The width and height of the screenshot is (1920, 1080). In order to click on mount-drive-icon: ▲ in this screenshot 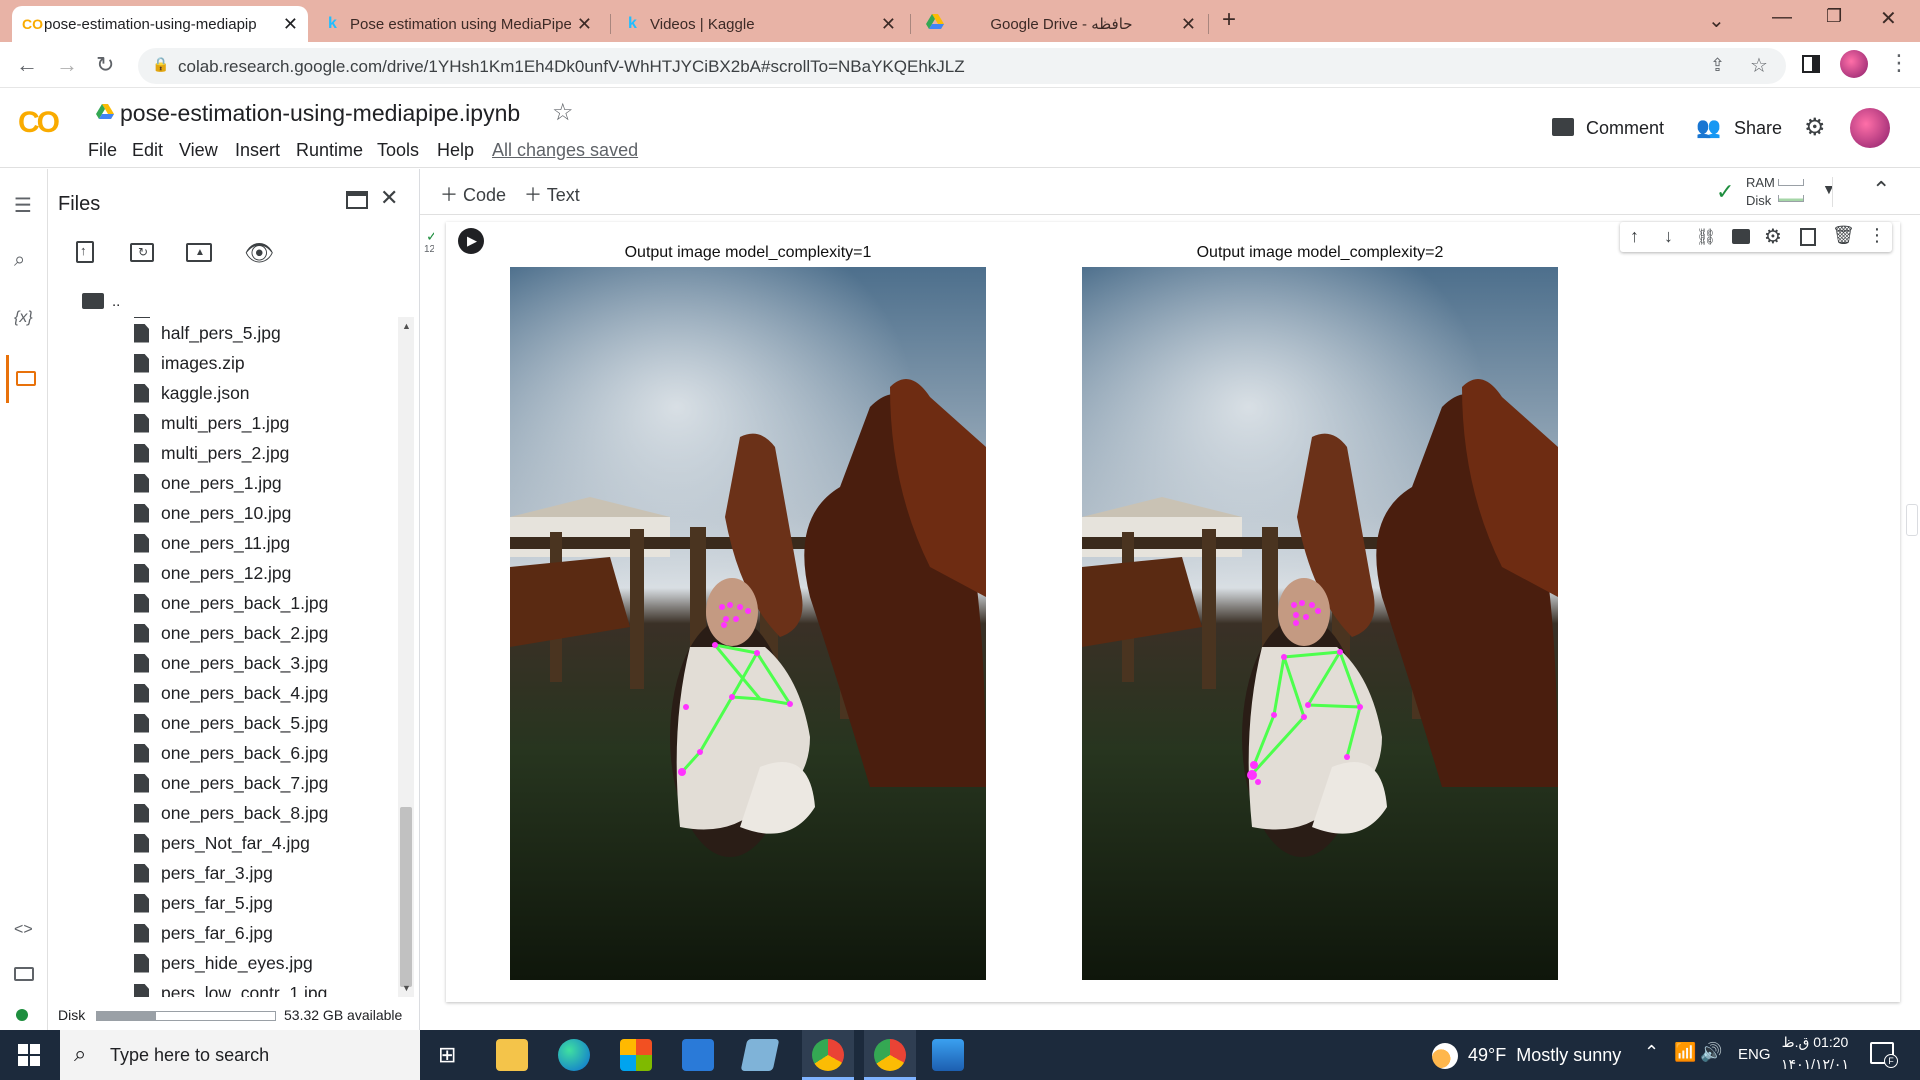, I will do `click(199, 252)`.